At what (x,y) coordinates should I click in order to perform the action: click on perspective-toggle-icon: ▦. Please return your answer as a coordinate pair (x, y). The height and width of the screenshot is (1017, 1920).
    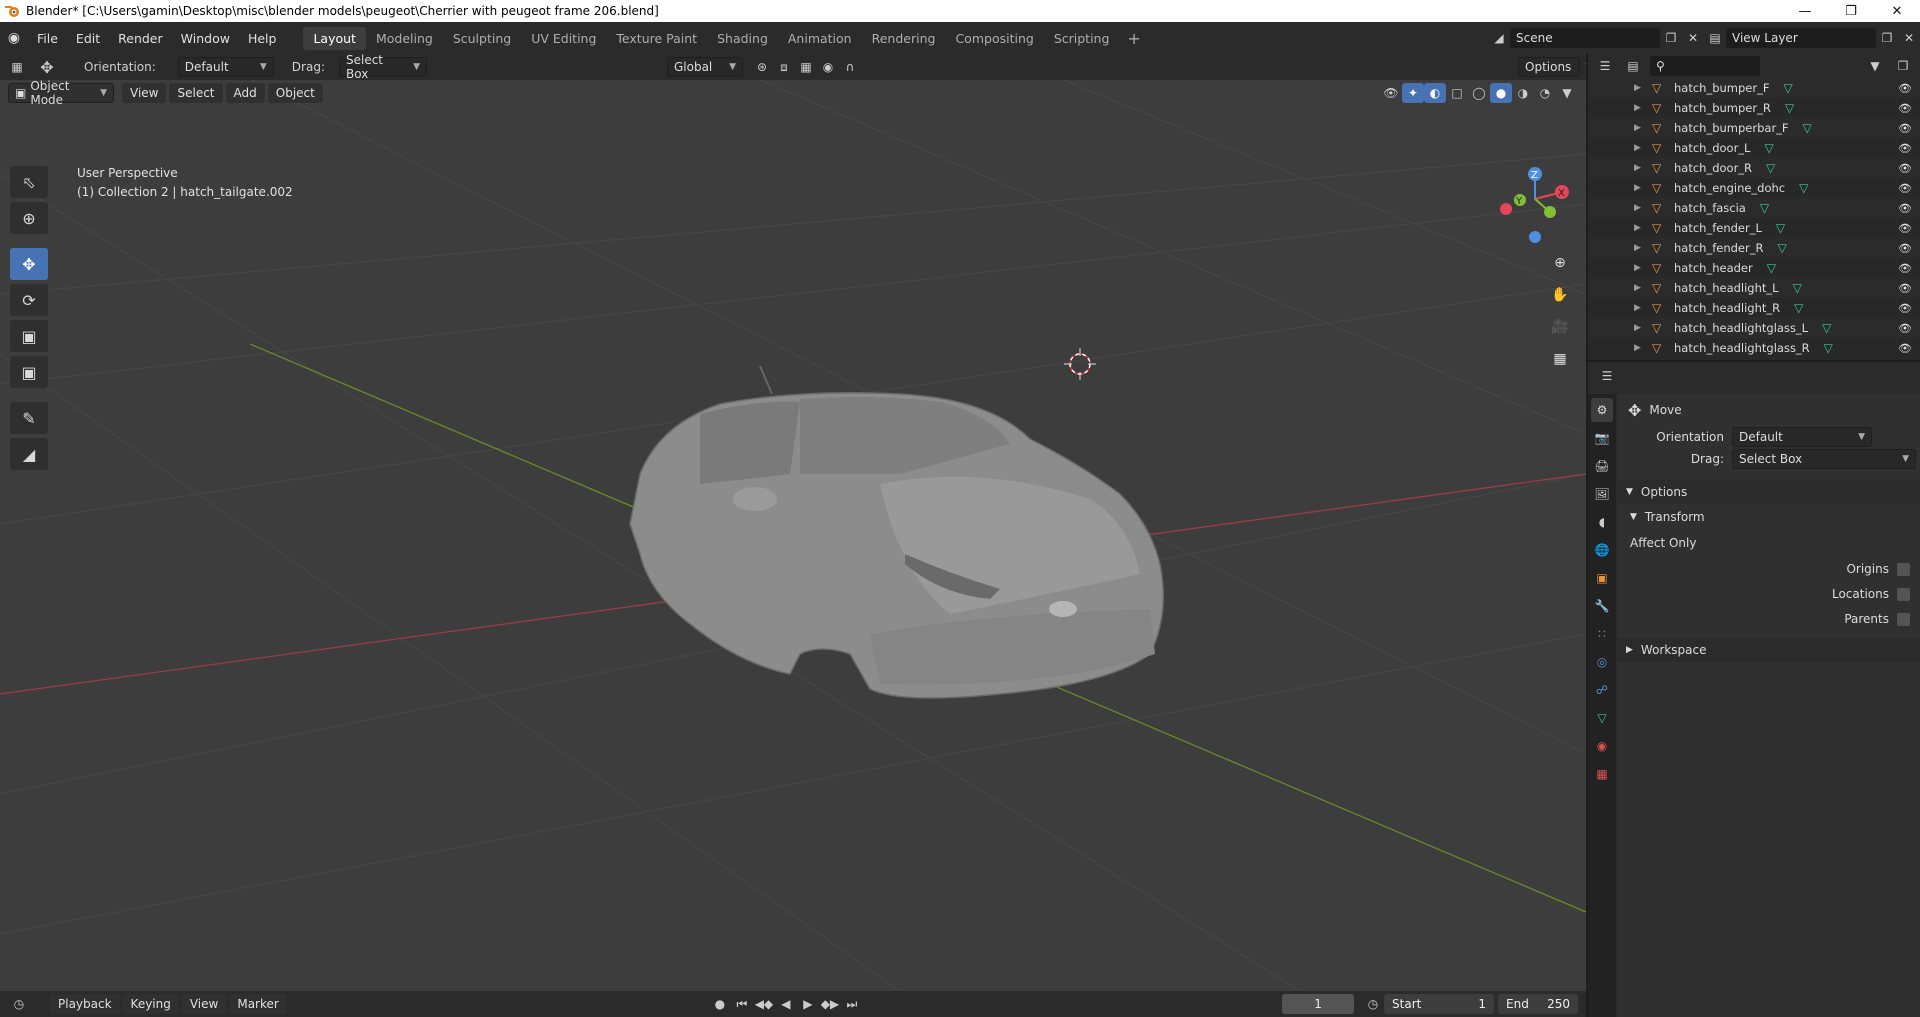
    Looking at the image, I should click on (1560, 359).